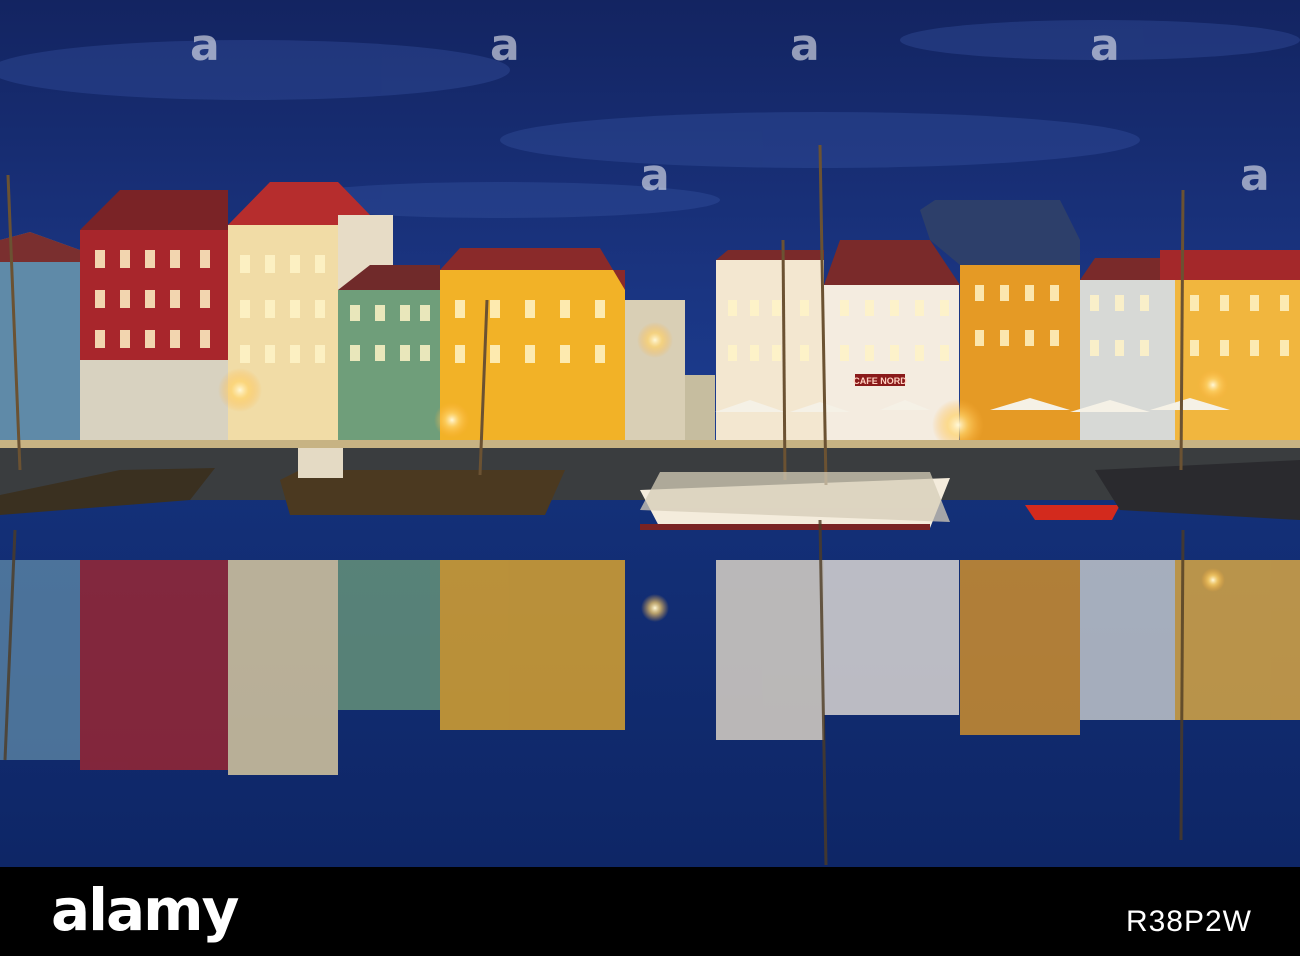 The width and height of the screenshot is (1300, 956). I want to click on image-id: R38P2W, so click(1188, 921).